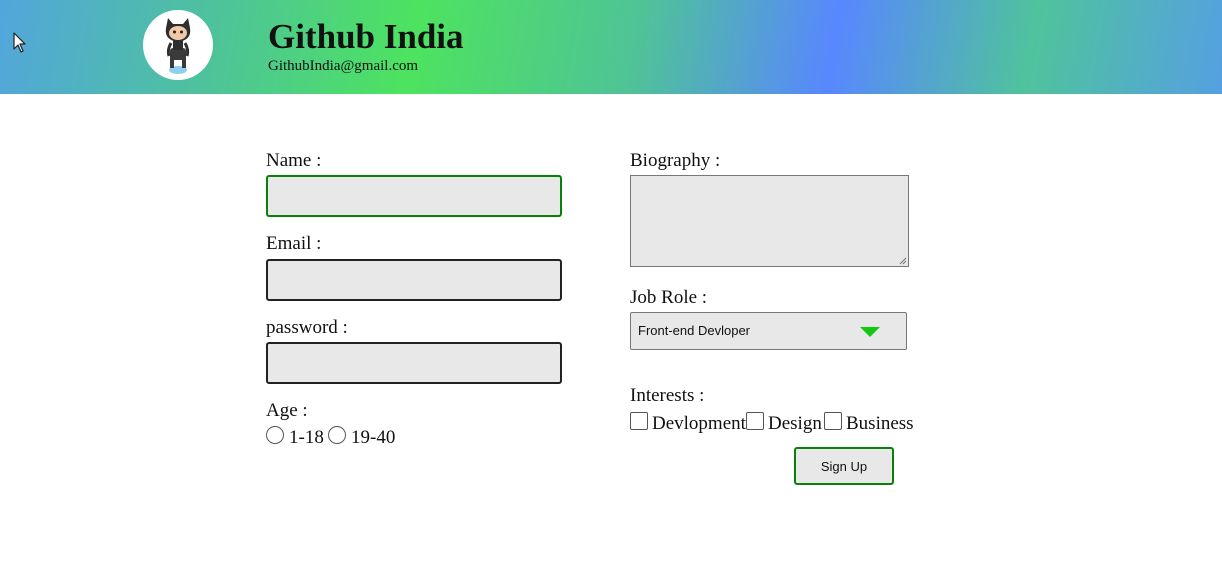 The height and width of the screenshot is (577, 1222). Describe the element at coordinates (699, 423) in the screenshot. I see `interest-option-label: Devlopment` at that location.